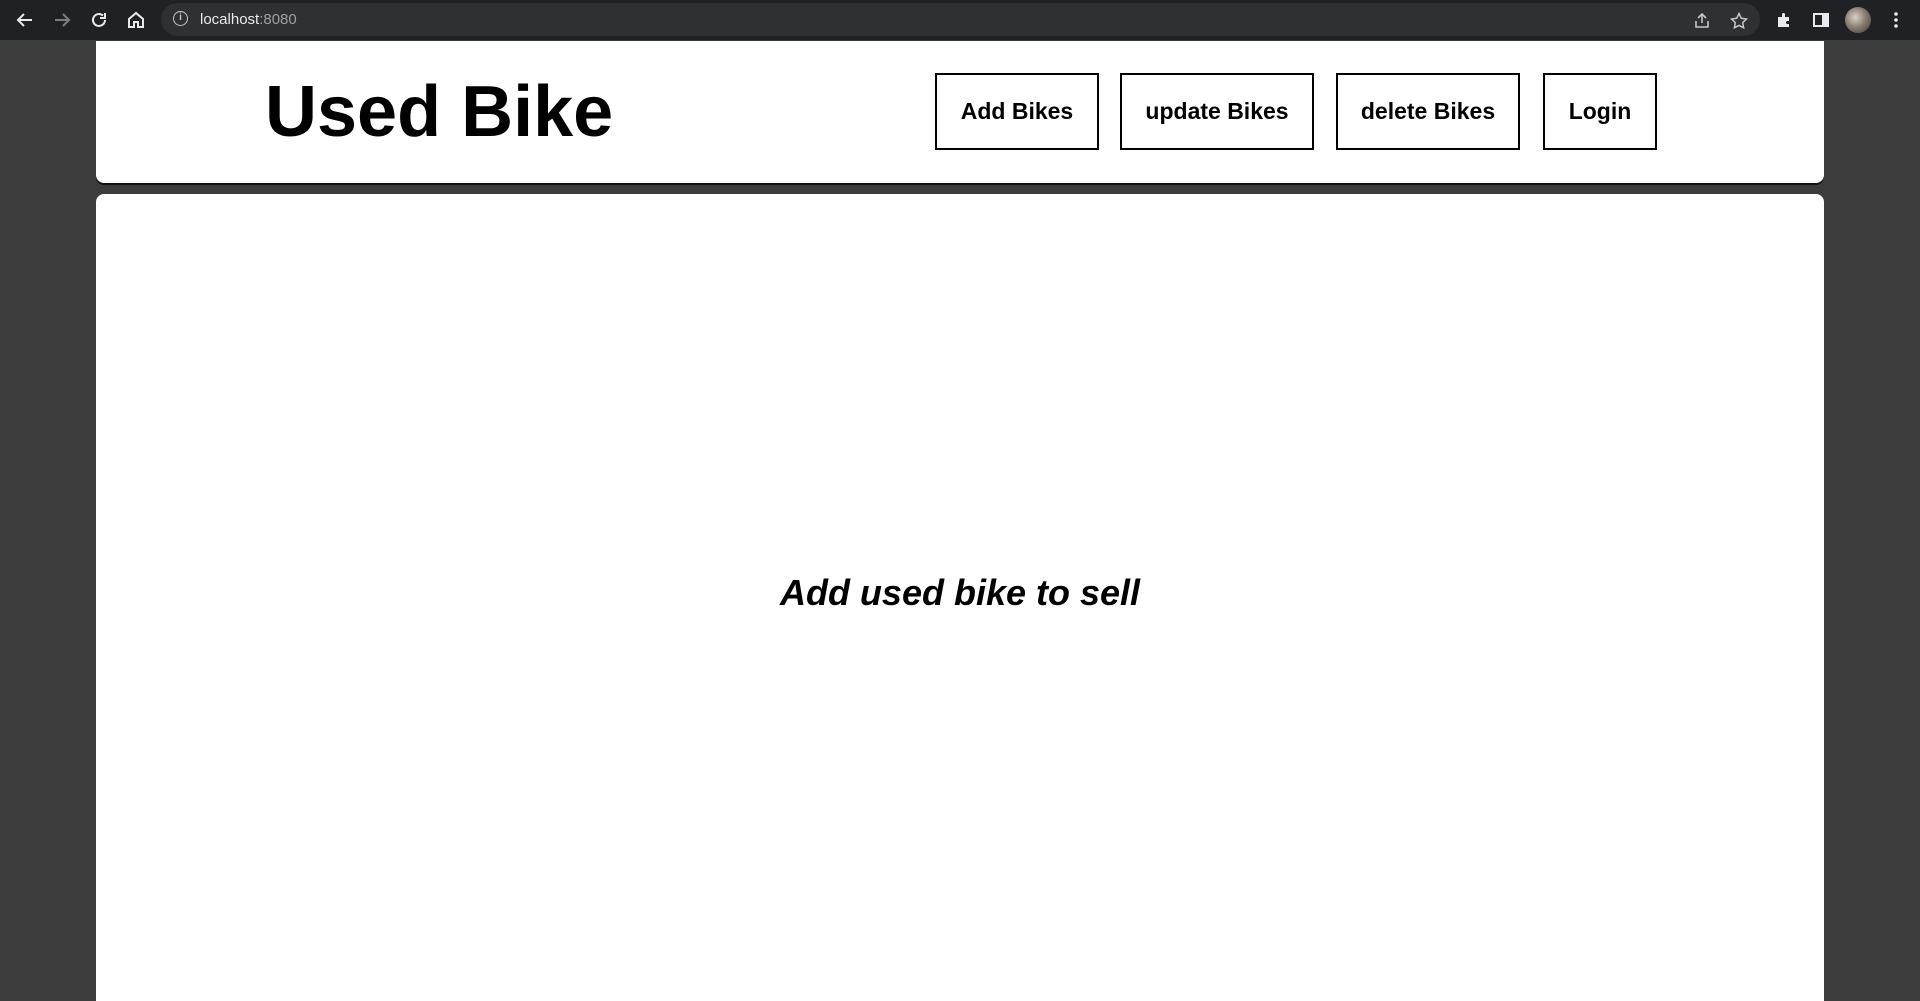  I want to click on back-icon, so click(25, 20).